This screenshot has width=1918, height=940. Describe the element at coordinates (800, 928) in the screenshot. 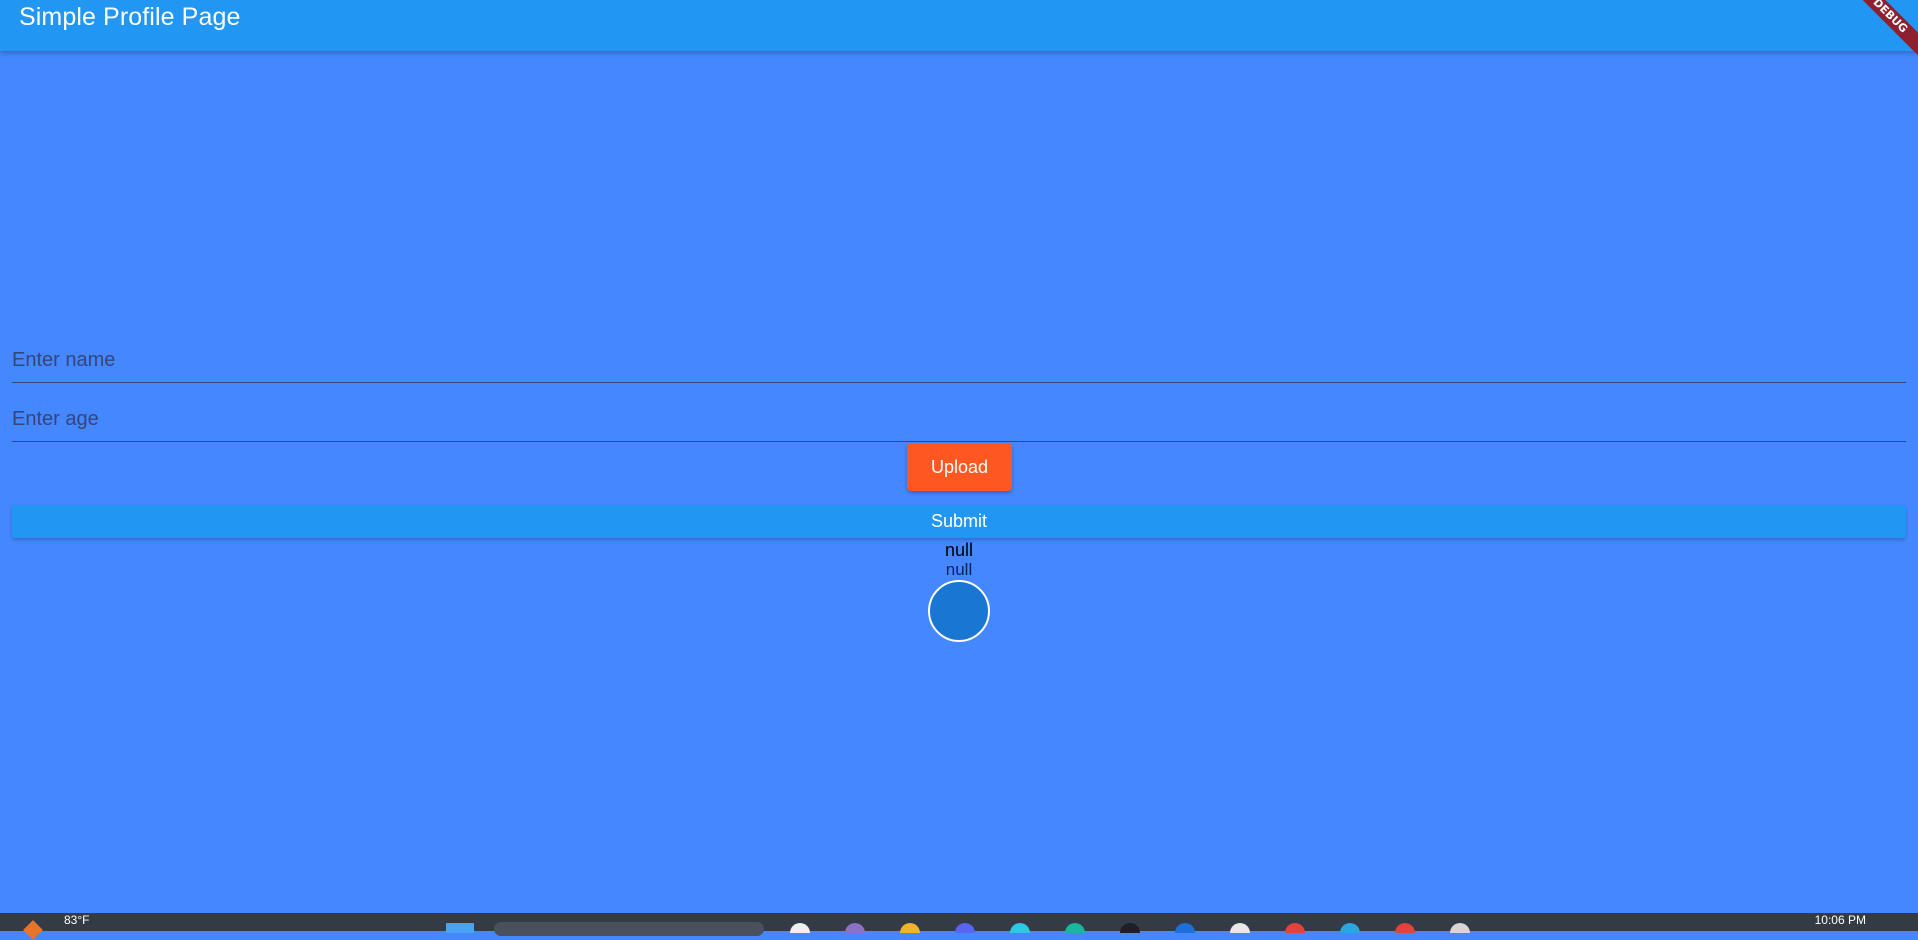

I see `file-explorer-icon` at that location.